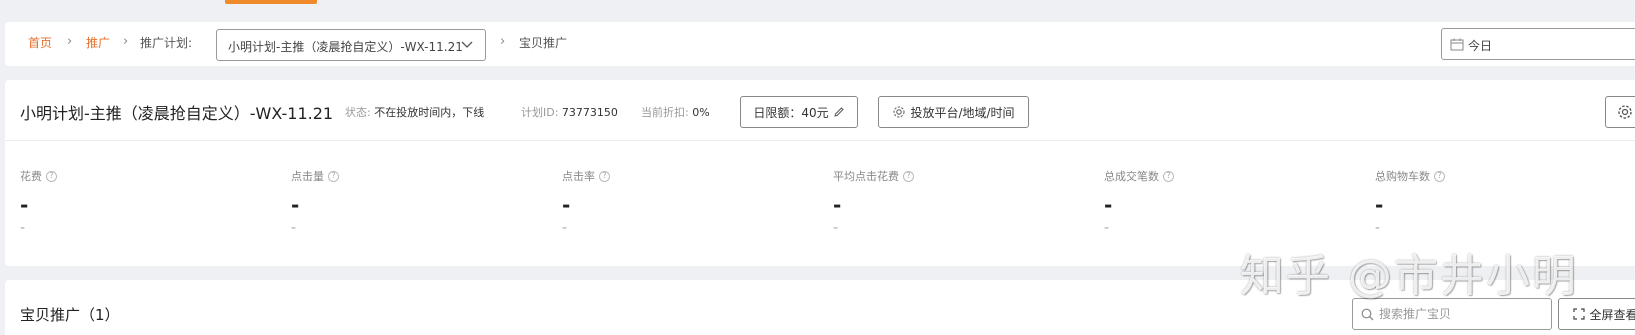 The height and width of the screenshot is (335, 1635). I want to click on breadcrumb-plan-label: 推广计划:, so click(166, 43).